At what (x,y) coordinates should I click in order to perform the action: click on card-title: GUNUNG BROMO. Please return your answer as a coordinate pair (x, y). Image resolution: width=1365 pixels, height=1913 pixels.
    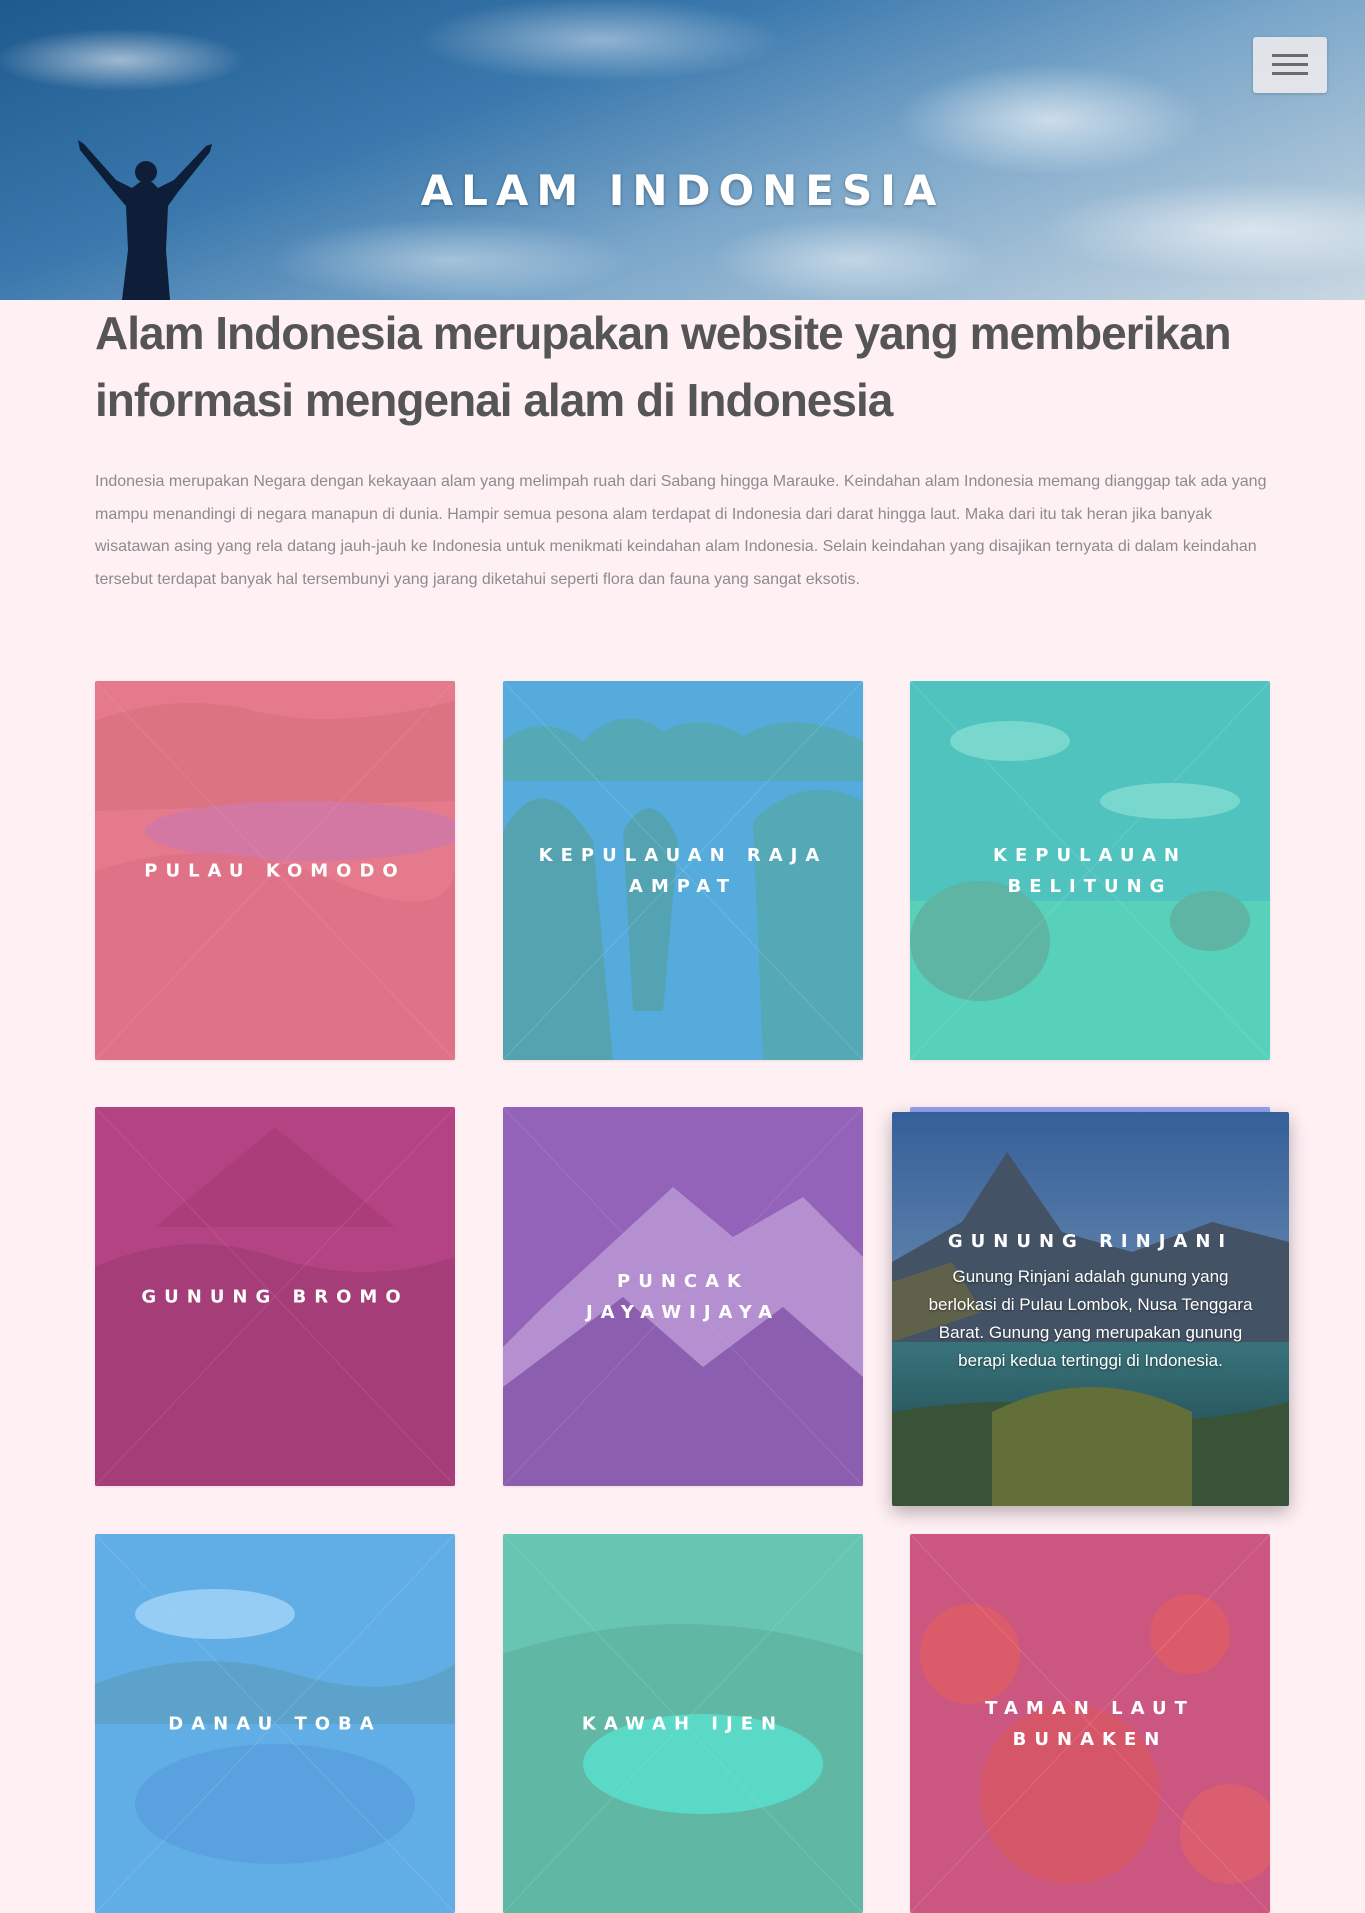
    Looking at the image, I should click on (275, 1296).